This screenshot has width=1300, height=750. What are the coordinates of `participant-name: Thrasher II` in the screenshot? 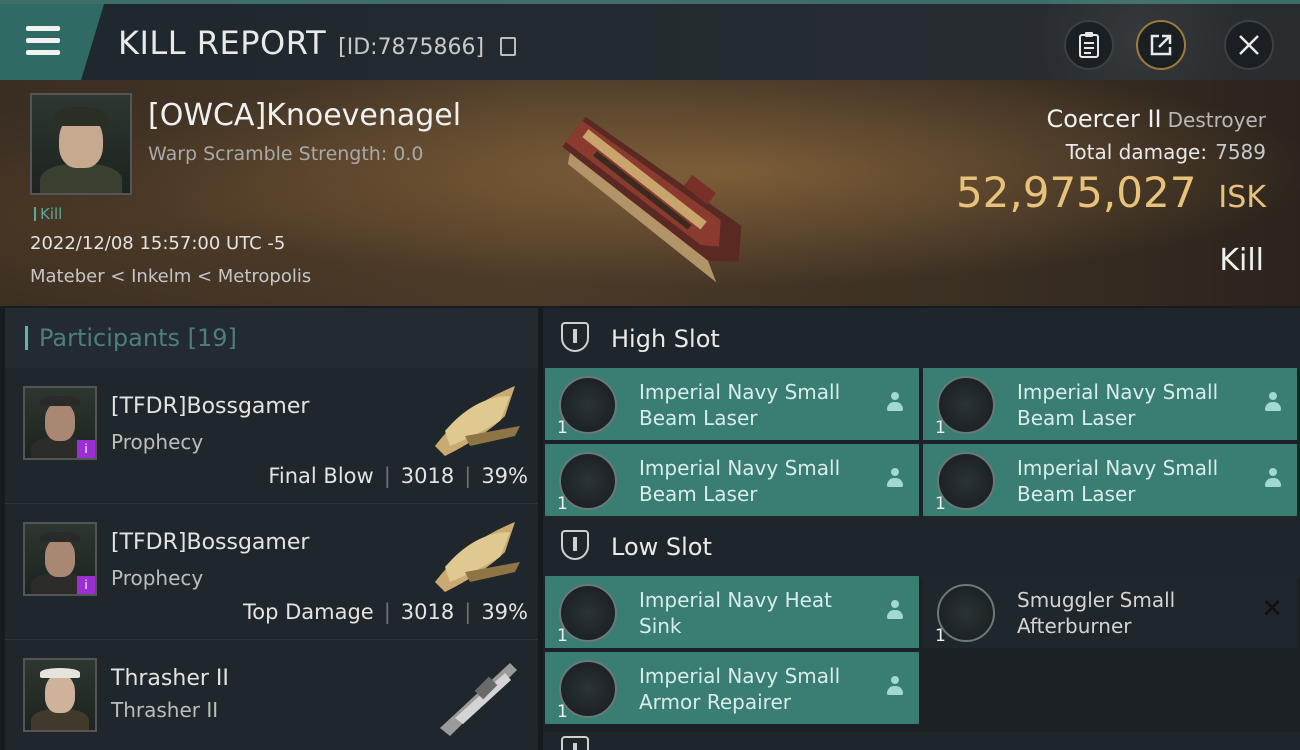 It's located at (170, 678).